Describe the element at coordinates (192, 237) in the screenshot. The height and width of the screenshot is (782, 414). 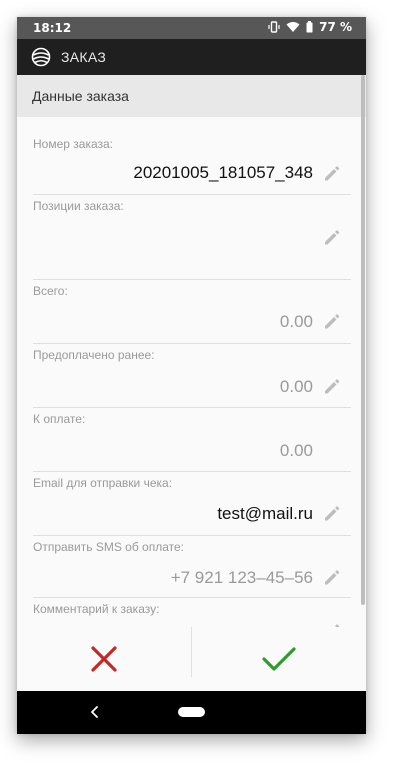
I see `field-order-items: Позиции заказа:` at that location.